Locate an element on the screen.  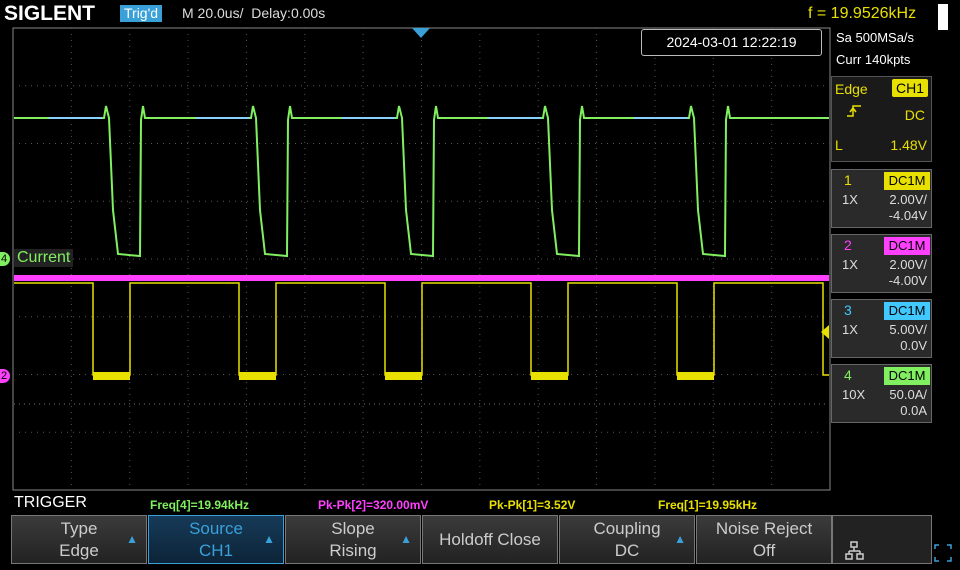
network-icon is located at coordinates (854, 550).